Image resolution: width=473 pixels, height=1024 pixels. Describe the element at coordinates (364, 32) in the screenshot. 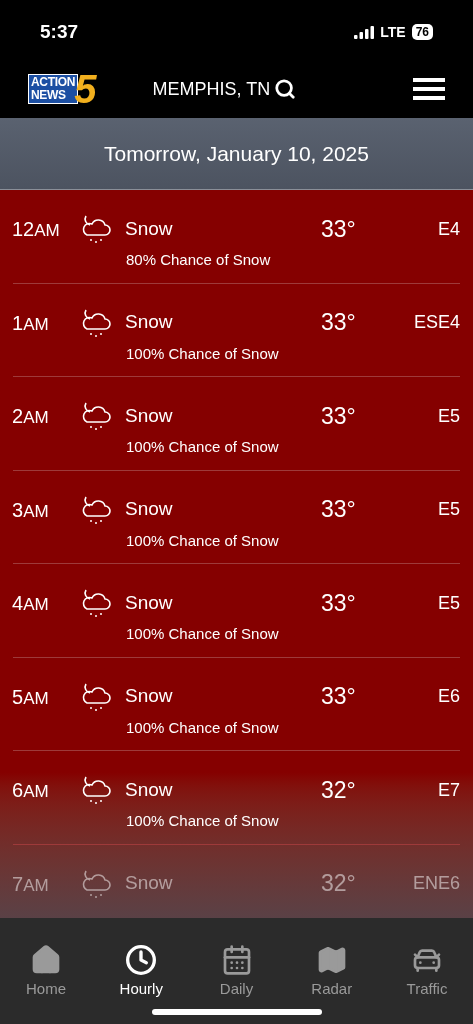

I see `signal-icon` at that location.